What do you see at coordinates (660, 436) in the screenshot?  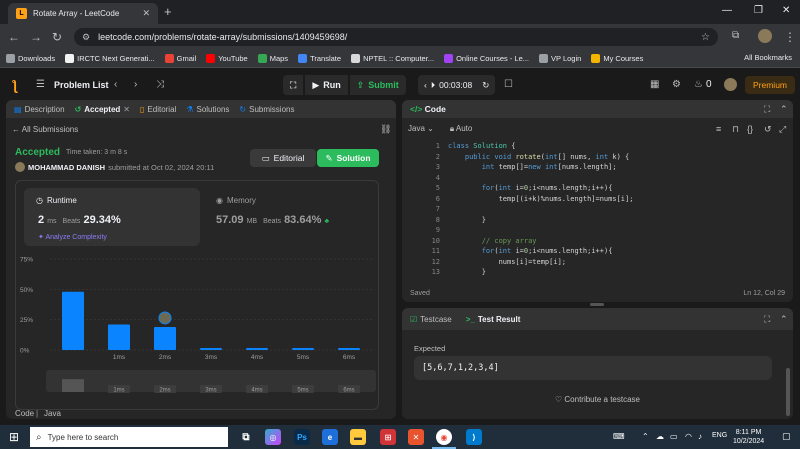 I see `network-icon: ☁` at bounding box center [660, 436].